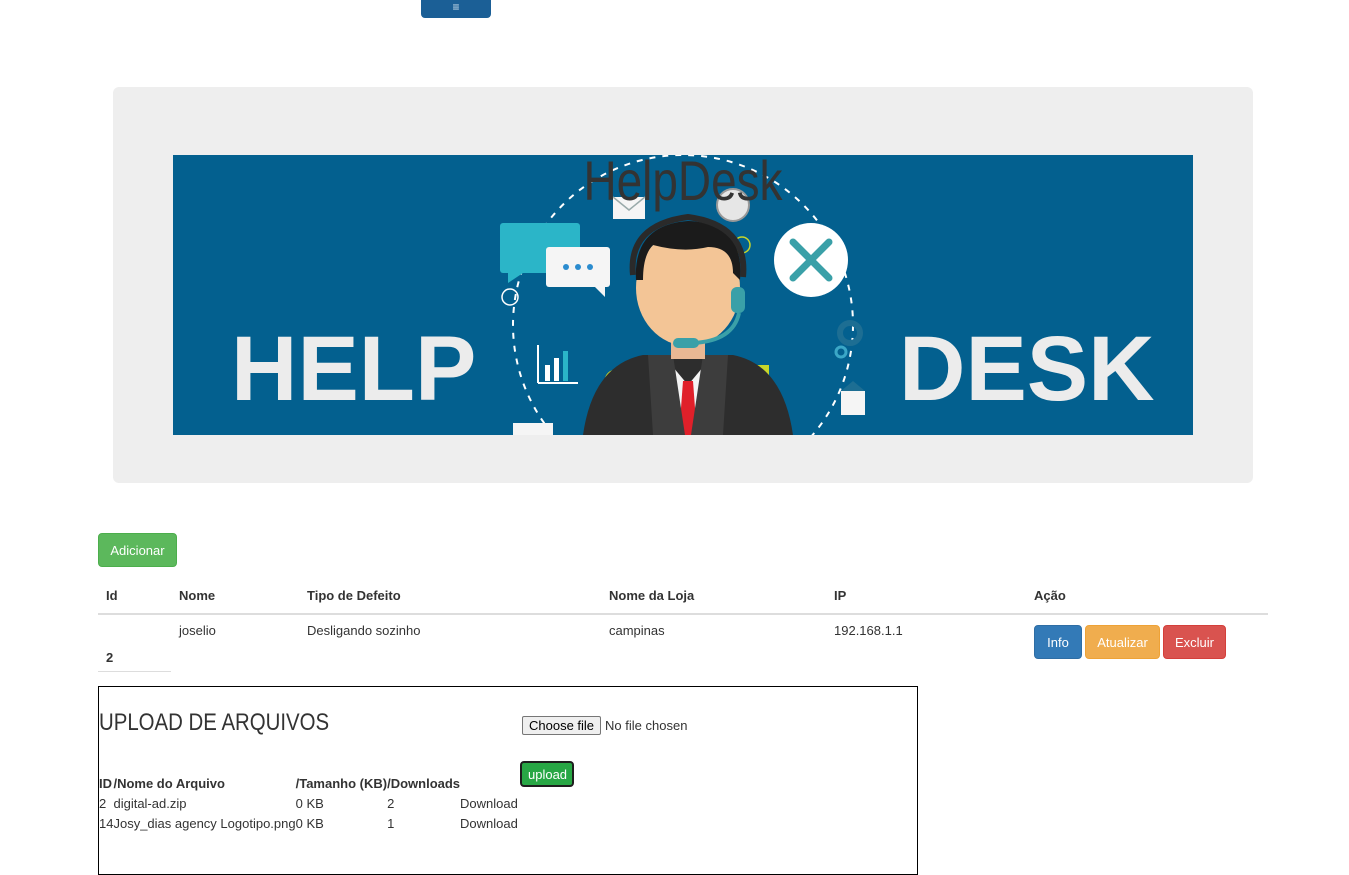 The width and height of the screenshot is (1349, 875). I want to click on banner-help-word: HELP, so click(353, 369).